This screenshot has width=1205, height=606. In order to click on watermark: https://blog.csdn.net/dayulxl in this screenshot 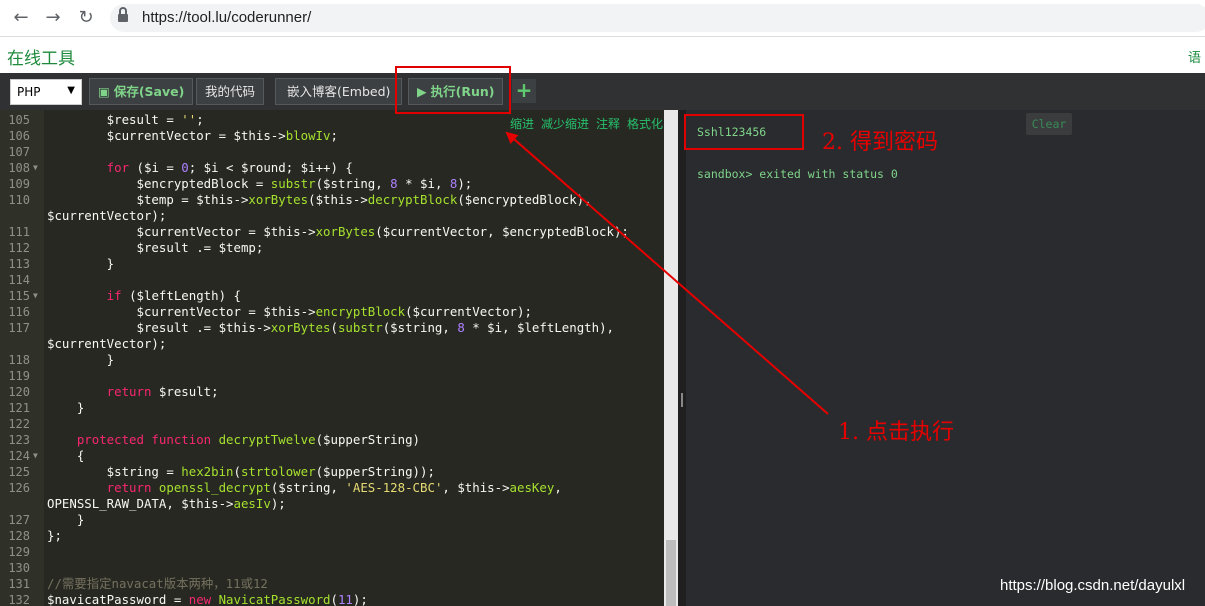, I will do `click(1093, 585)`.